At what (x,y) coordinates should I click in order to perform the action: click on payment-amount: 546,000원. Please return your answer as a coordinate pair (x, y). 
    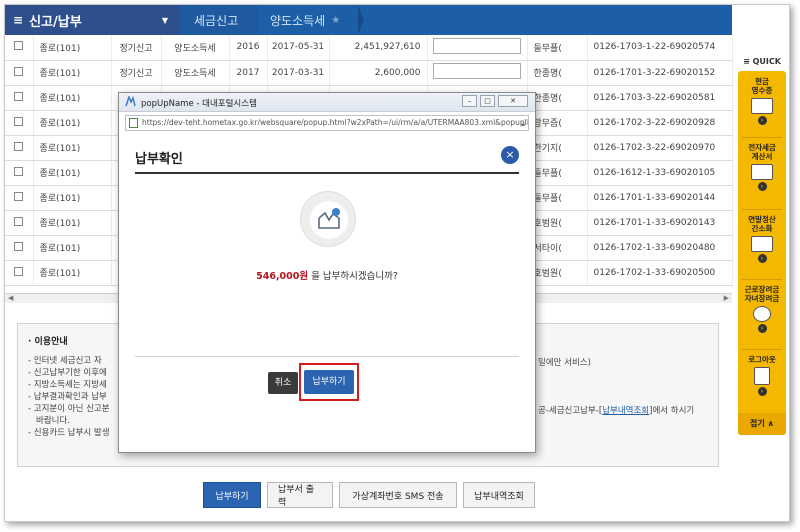
    Looking at the image, I should click on (282, 276).